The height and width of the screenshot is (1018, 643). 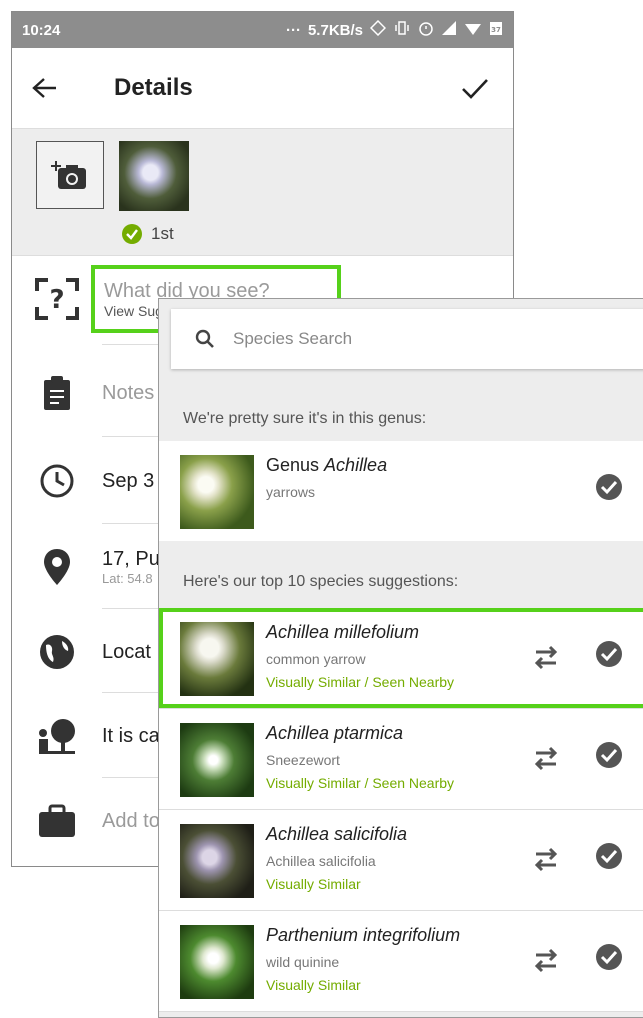 What do you see at coordinates (291, 492) in the screenshot?
I see `genus-common-name: yarrows` at bounding box center [291, 492].